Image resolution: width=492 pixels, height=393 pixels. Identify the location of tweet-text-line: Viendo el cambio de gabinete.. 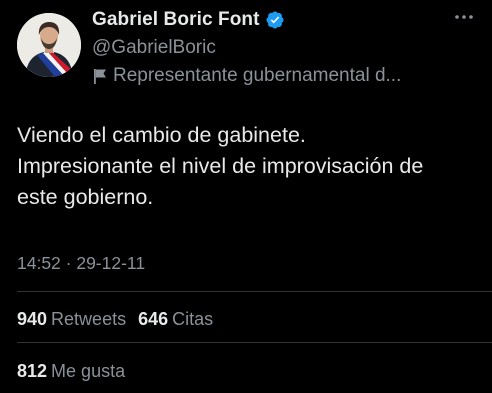
(161, 135).